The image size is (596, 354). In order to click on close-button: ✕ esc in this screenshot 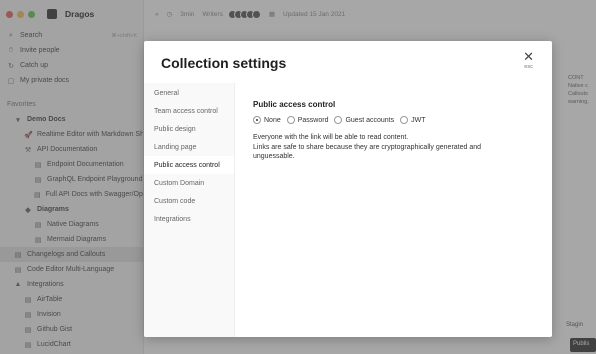, I will do `click(528, 60)`.